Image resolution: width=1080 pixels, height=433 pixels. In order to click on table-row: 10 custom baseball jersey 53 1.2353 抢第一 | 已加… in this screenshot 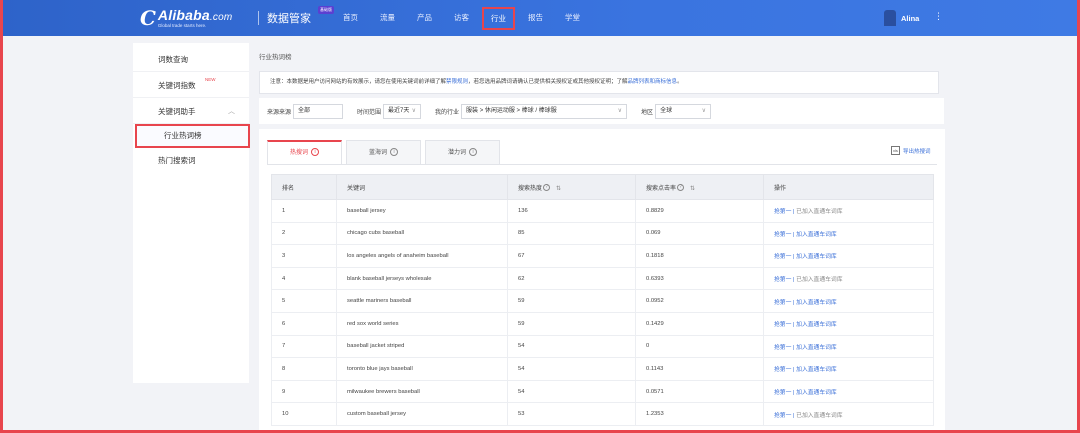, I will do `click(602, 414)`.